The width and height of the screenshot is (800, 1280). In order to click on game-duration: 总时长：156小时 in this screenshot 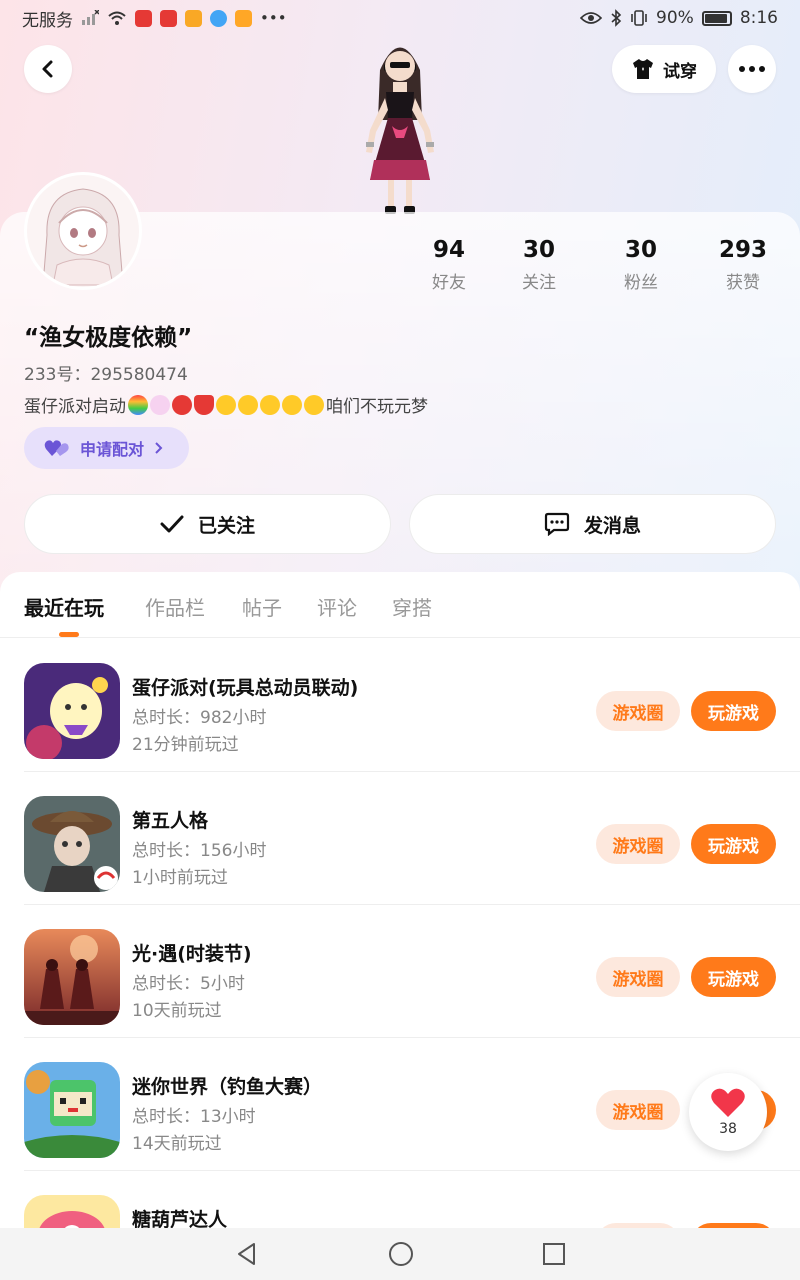, I will do `click(199, 851)`.